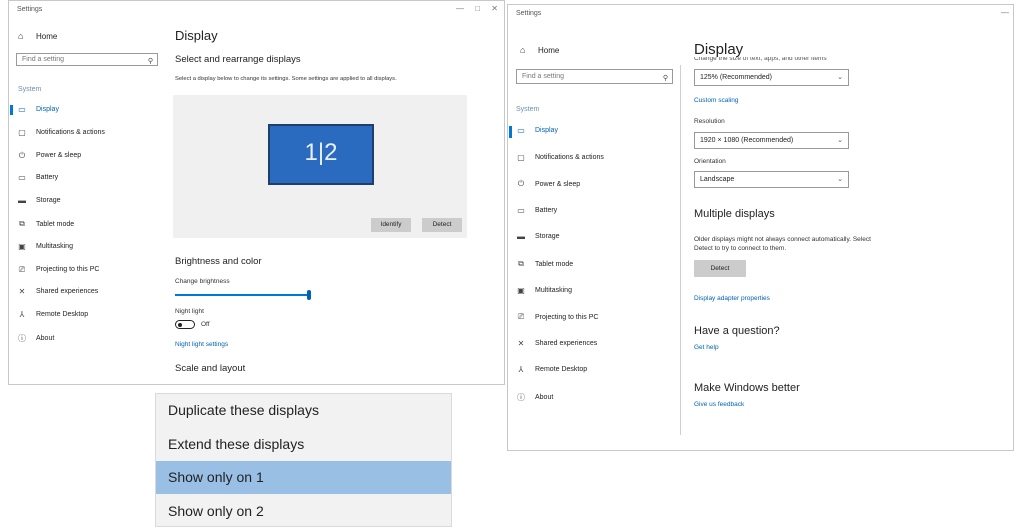  Describe the element at coordinates (747, 140) in the screenshot. I see `resolution-value: 1920 × 1080 (Recommended)` at that location.